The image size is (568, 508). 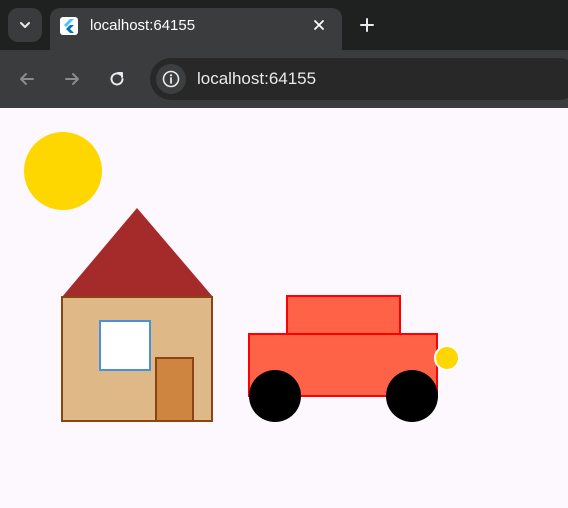 I want to click on car-roof, so click(x=343, y=315).